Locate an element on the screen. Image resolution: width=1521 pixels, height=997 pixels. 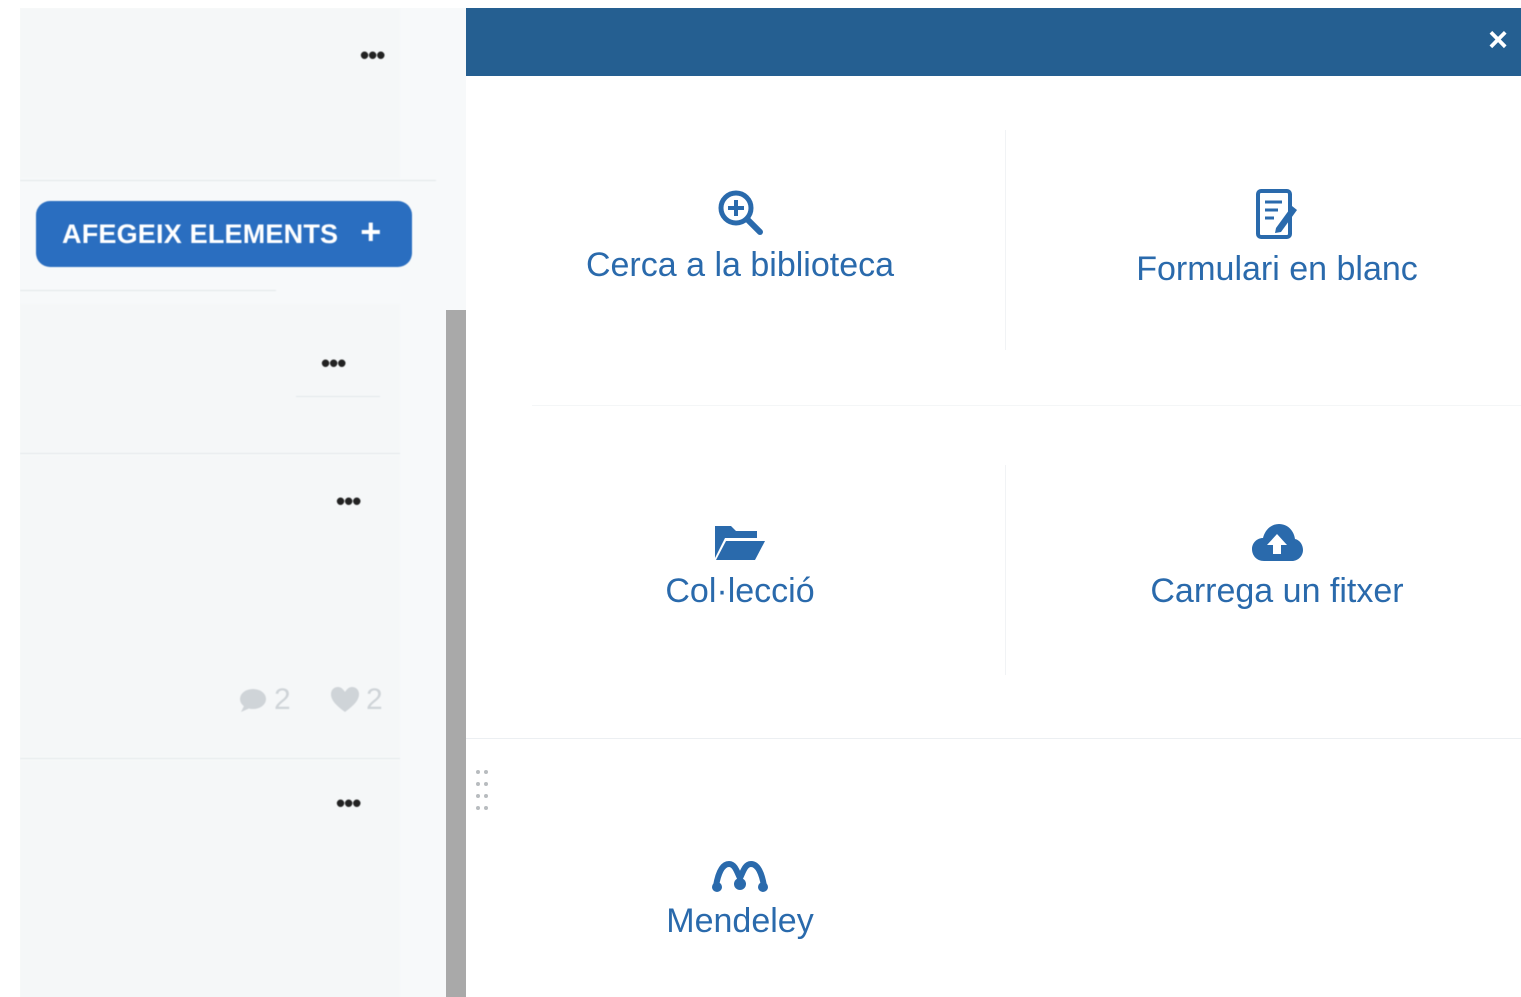
close-button: × is located at coordinates (1498, 40).